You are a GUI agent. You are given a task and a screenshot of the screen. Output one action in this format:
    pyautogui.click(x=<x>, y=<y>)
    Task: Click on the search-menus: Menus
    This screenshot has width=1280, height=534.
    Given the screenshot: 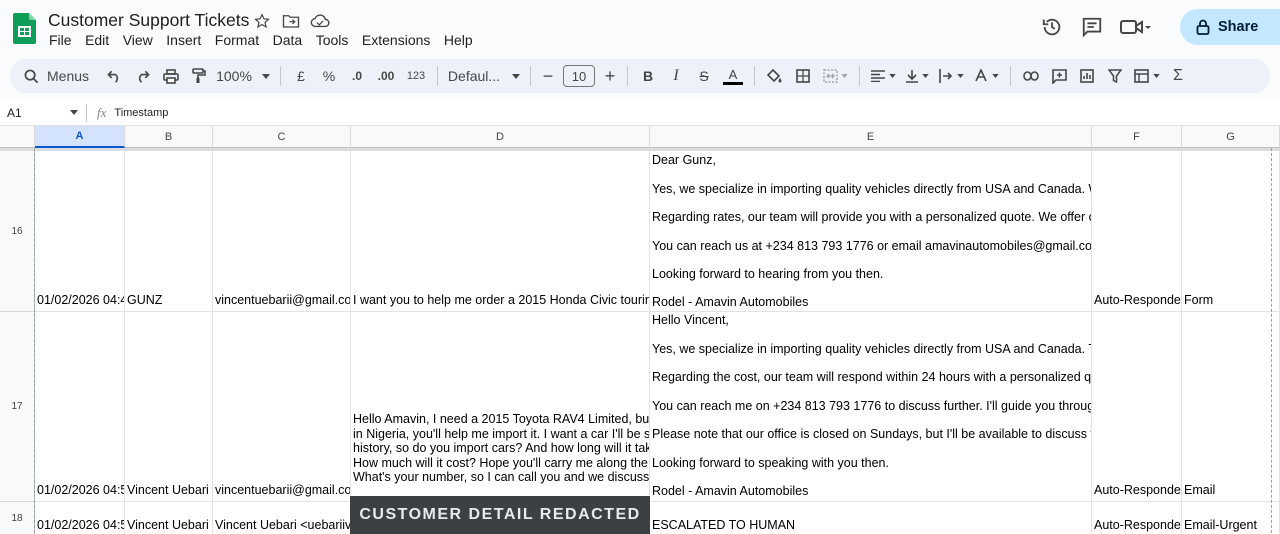 What is the action you would take?
    pyautogui.click(x=55, y=76)
    